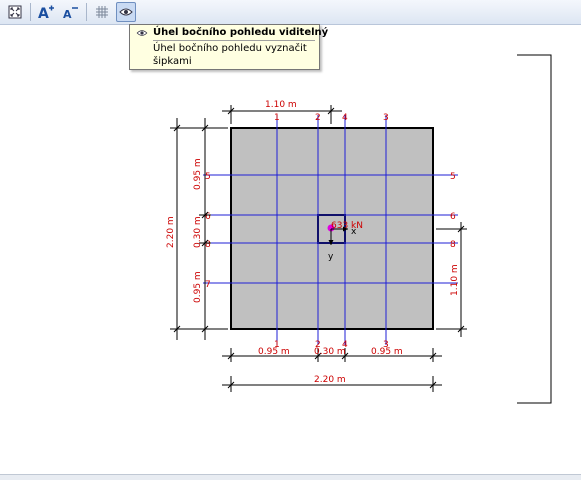 The image size is (581, 480). What do you see at coordinates (198, 174) in the screenshot?
I see `dim-left-a: 0.95 m` at bounding box center [198, 174].